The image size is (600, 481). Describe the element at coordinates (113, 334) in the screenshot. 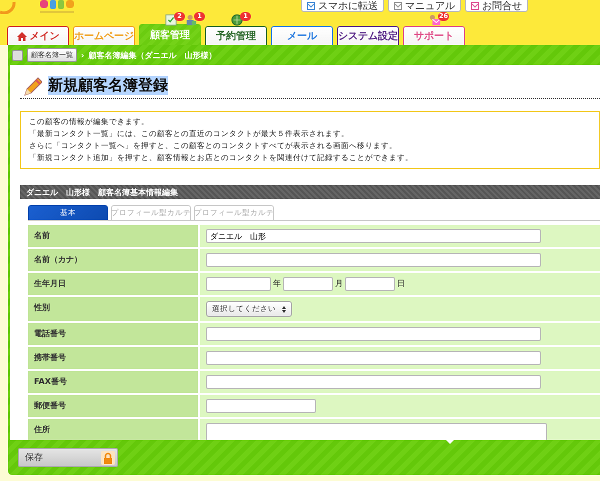

I see `field-label: 電話番号` at that location.